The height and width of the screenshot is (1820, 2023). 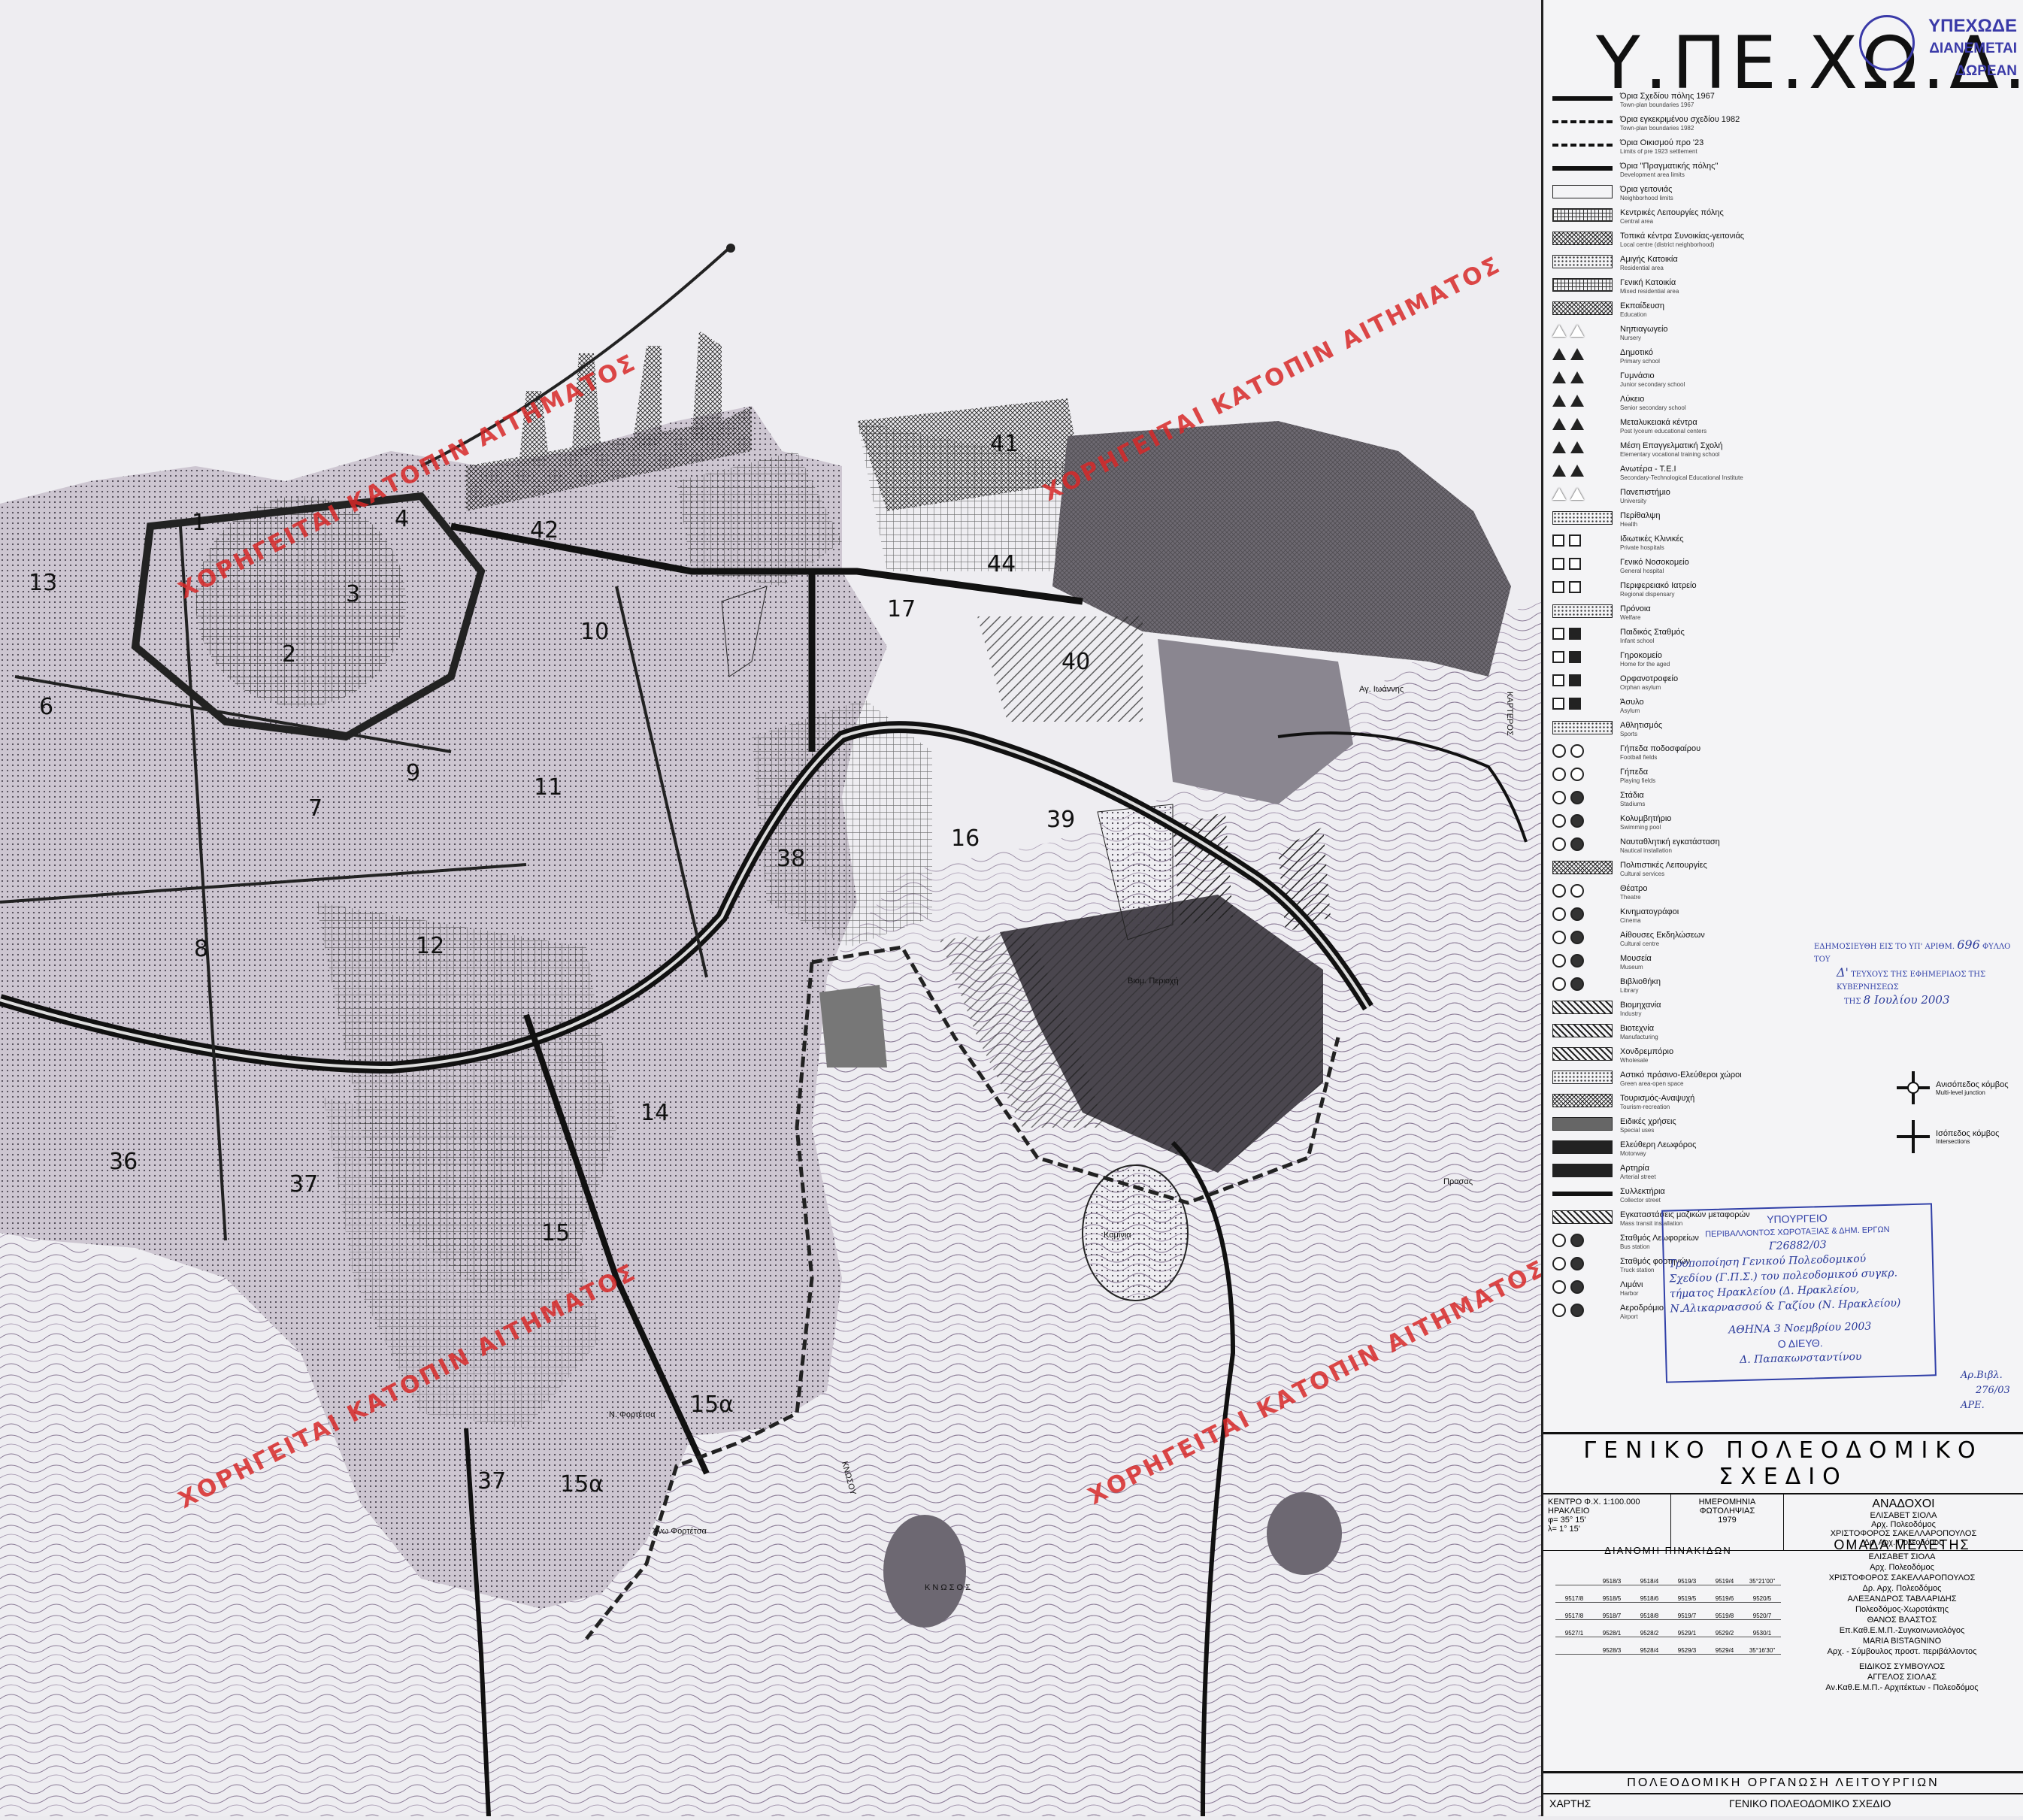 What do you see at coordinates (1884, 947) in the screenshot?
I see `pub-line1: ΕΔΗΜΟΣΙΕΥΘΗ ΕΙΣ ΤΟ ΥΠ' ΑΡΙΘΜ.` at bounding box center [1884, 947].